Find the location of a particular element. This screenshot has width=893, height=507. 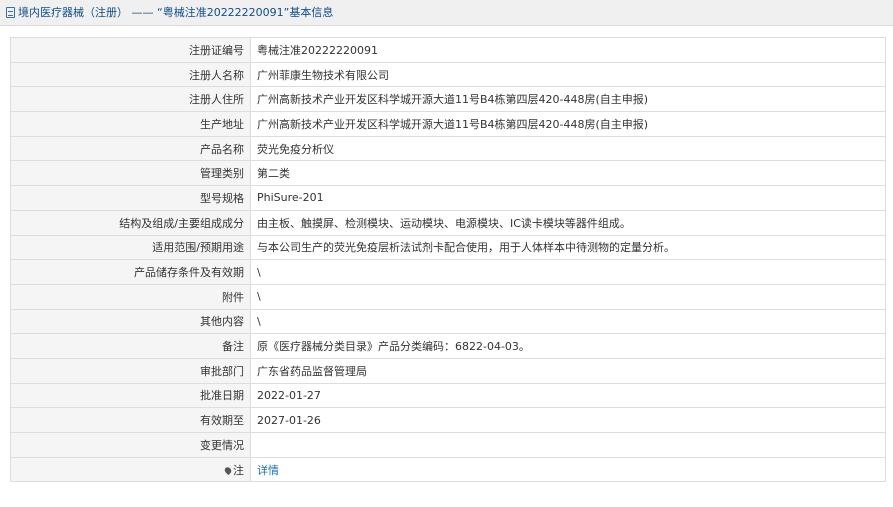

row-value-storage-validity: \ is located at coordinates (568, 272).